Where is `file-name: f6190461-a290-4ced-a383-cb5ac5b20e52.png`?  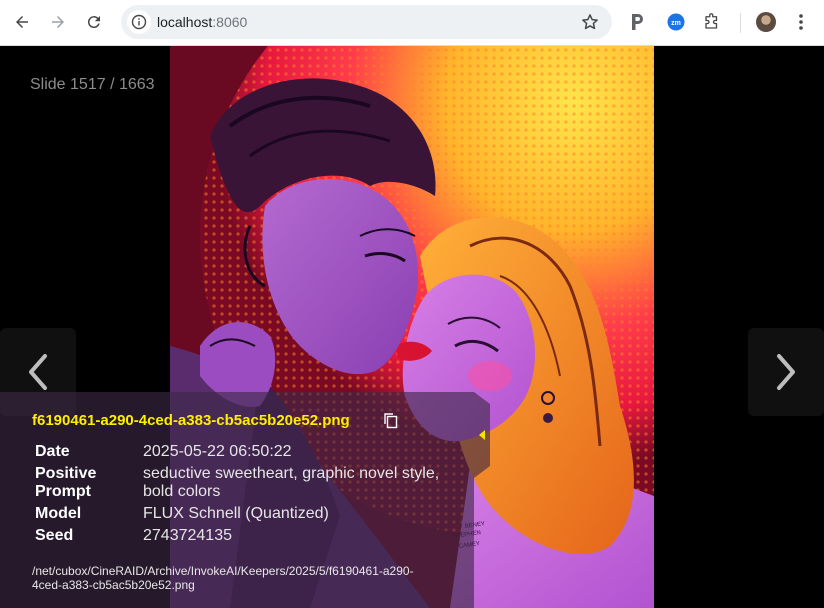 file-name: f6190461-a290-4ced-a383-cb5ac5b20e52.png is located at coordinates (191, 420).